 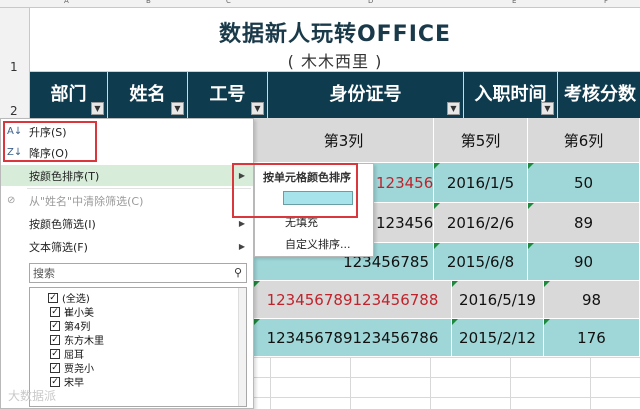 What do you see at coordinates (139, 188) in the screenshot?
I see `menu-separator` at bounding box center [139, 188].